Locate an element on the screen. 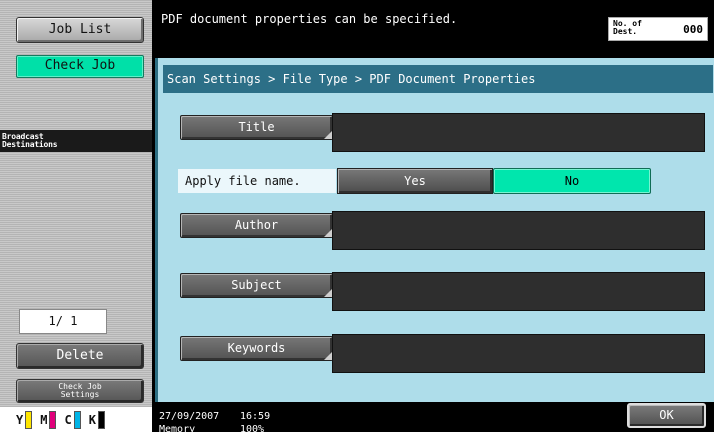  toner-yellow: Y is located at coordinates (24, 419).